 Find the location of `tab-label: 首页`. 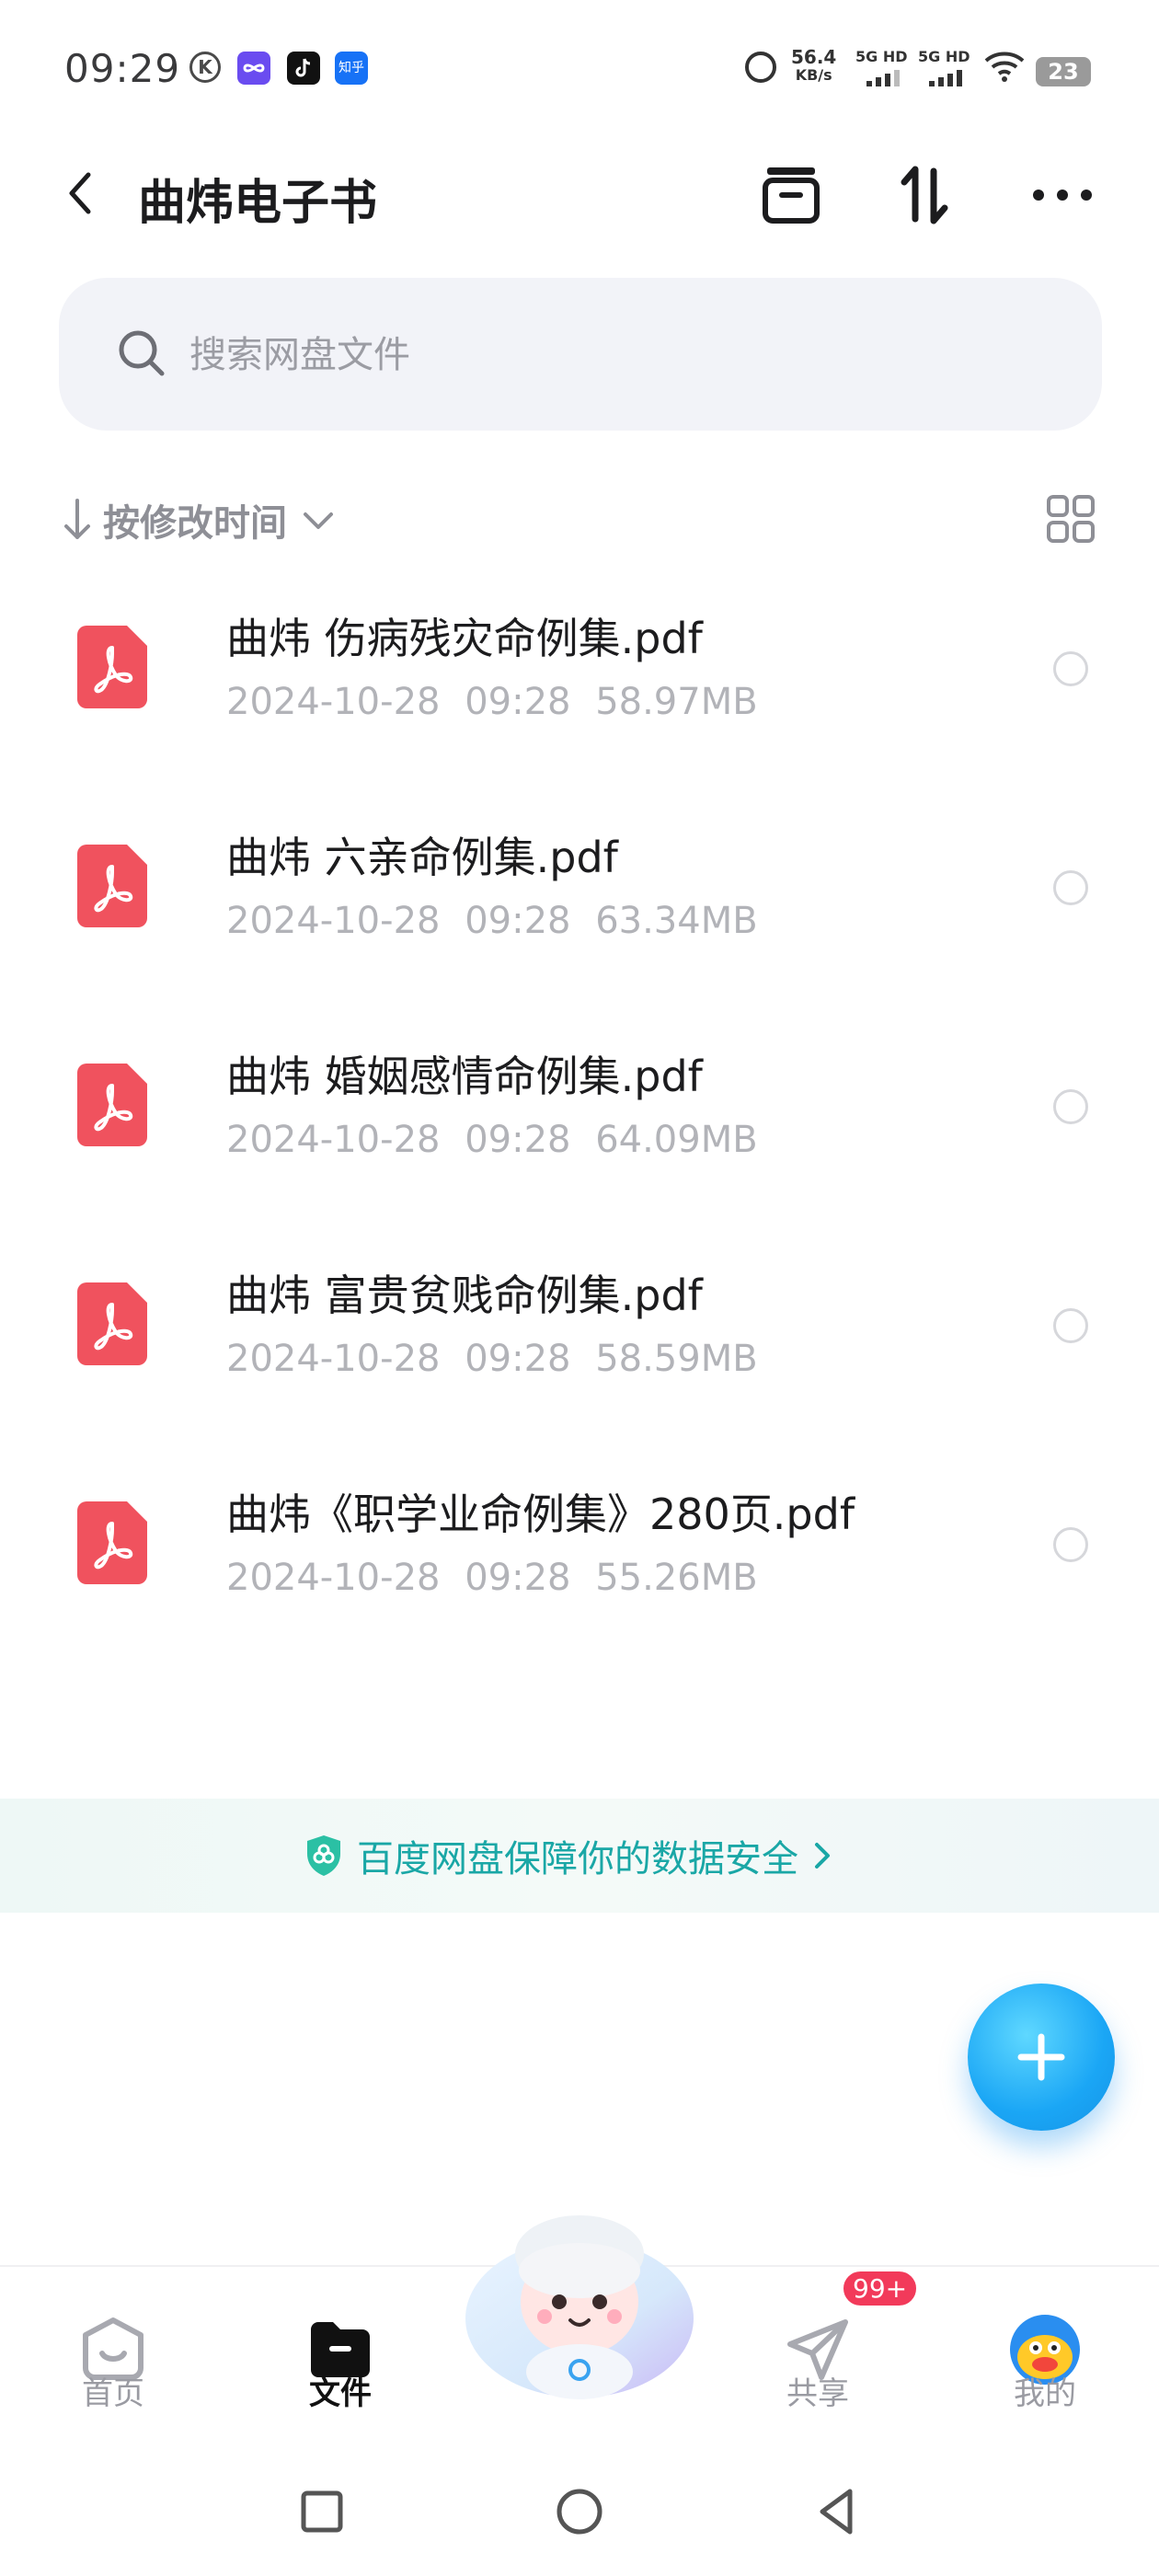

tab-label: 首页 is located at coordinates (113, 2393).